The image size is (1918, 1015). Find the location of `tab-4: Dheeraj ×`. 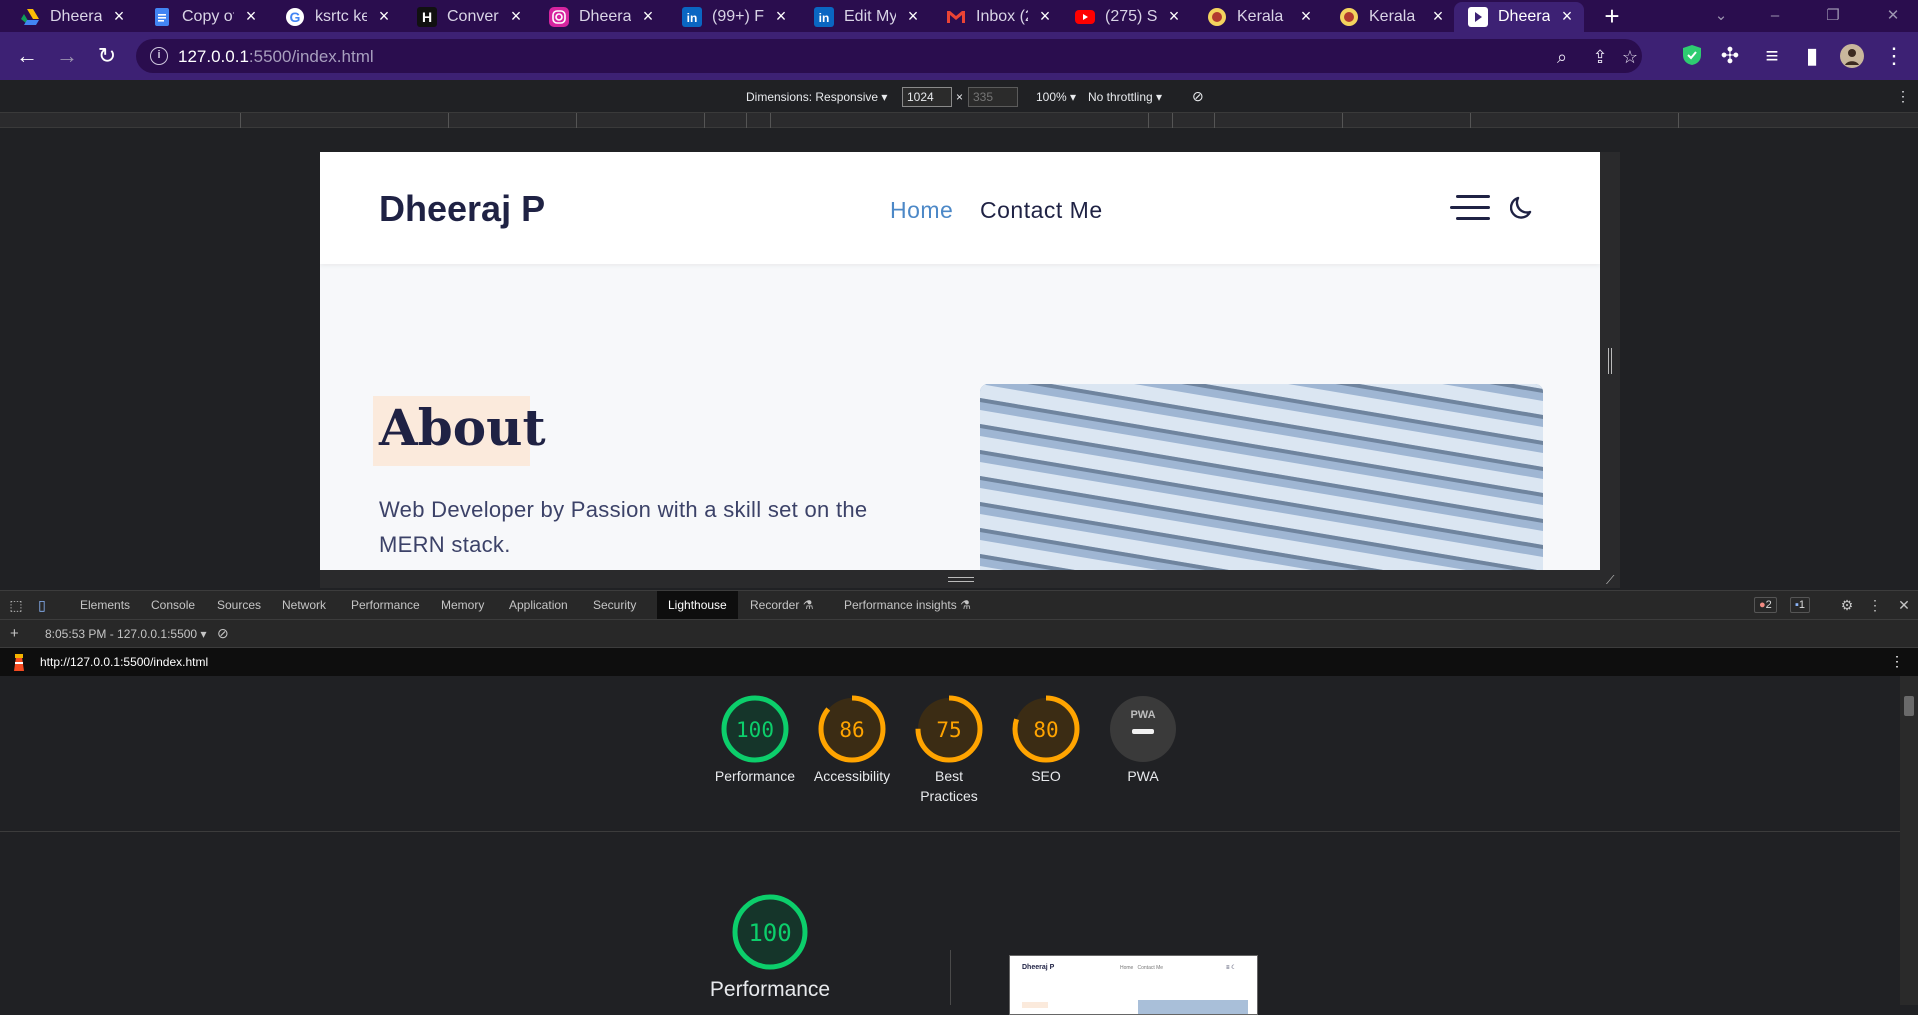

tab-4: Dheeraj × is located at coordinates (605, 17).